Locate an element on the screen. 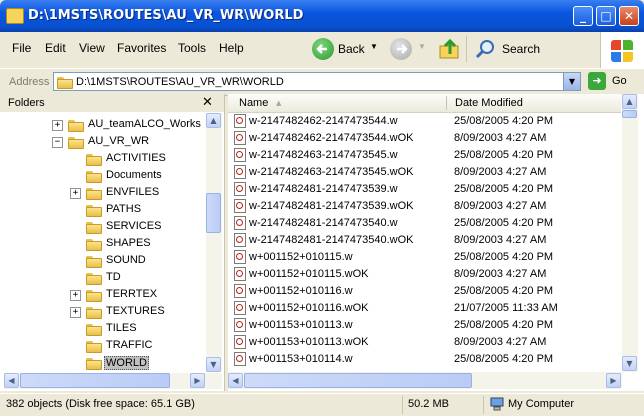 The width and height of the screenshot is (644, 416). tree-item-label: ENVFILES is located at coordinates (133, 192).